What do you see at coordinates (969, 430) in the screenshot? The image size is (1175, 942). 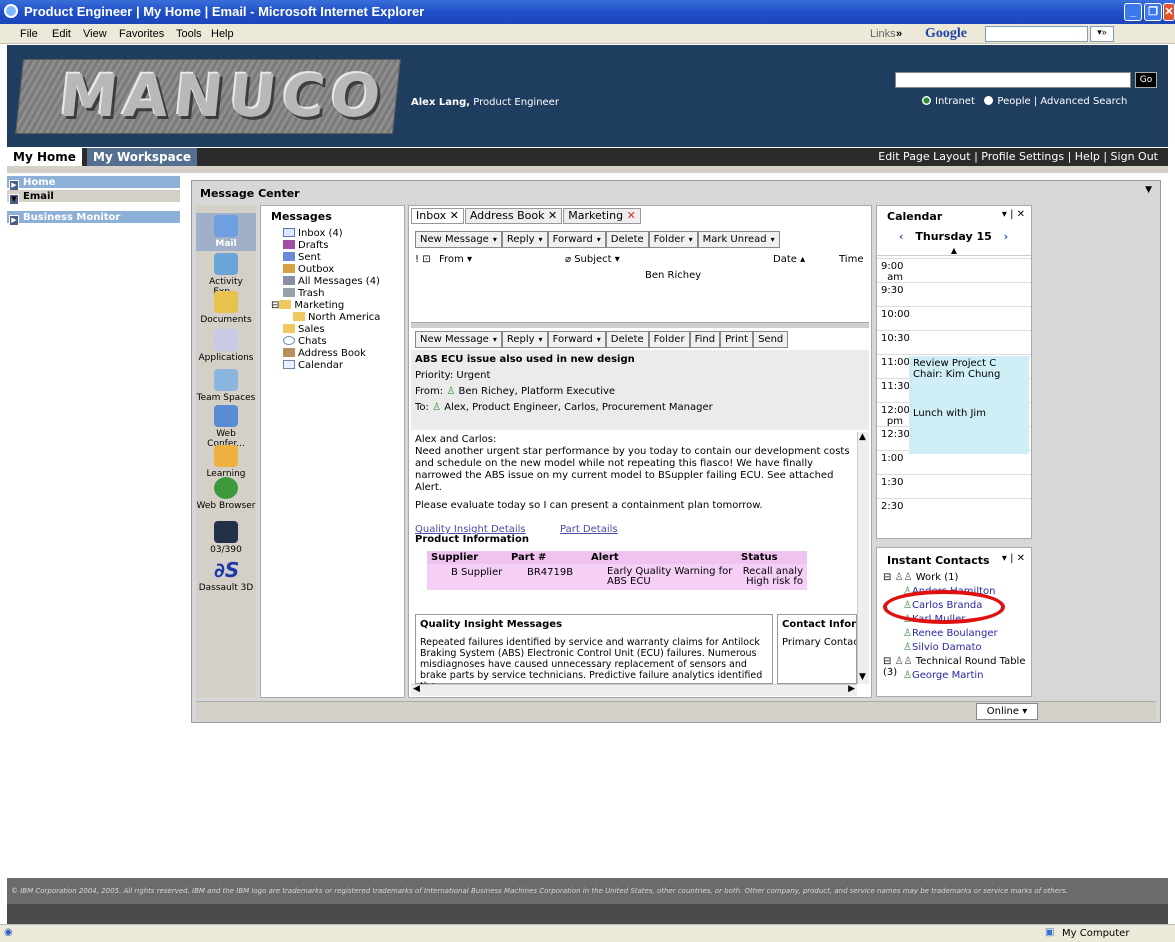 I see `event-lunch: Lunch with Jim` at bounding box center [969, 430].